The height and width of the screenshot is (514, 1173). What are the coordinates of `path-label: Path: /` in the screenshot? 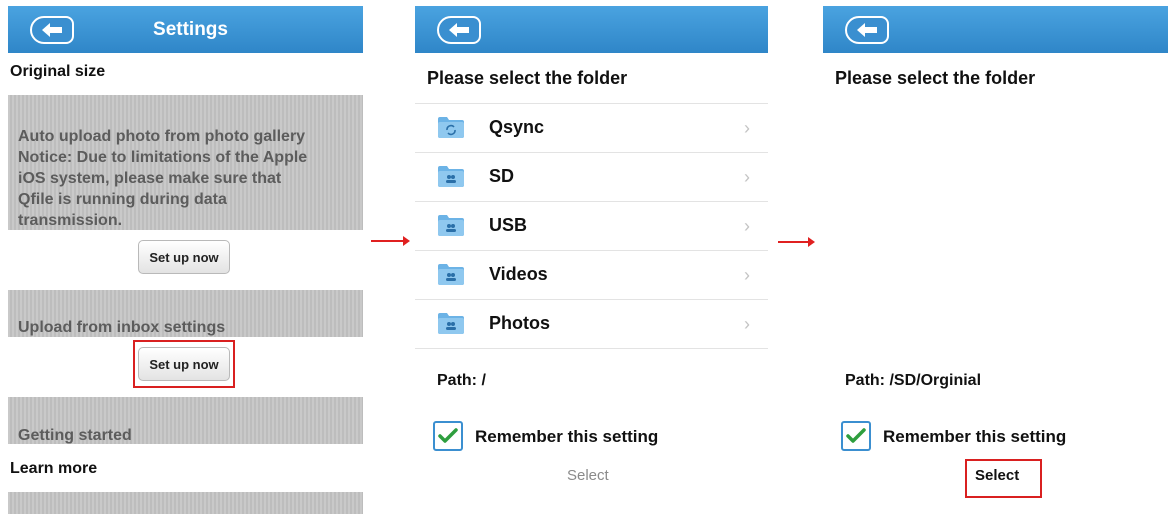 It's located at (461, 380).